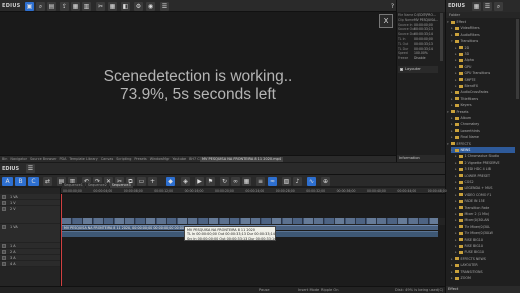  Describe the element at coordinates (467, 272) in the screenshot. I see `effect-tree-item: ▸ TRANSITIONS` at that location.